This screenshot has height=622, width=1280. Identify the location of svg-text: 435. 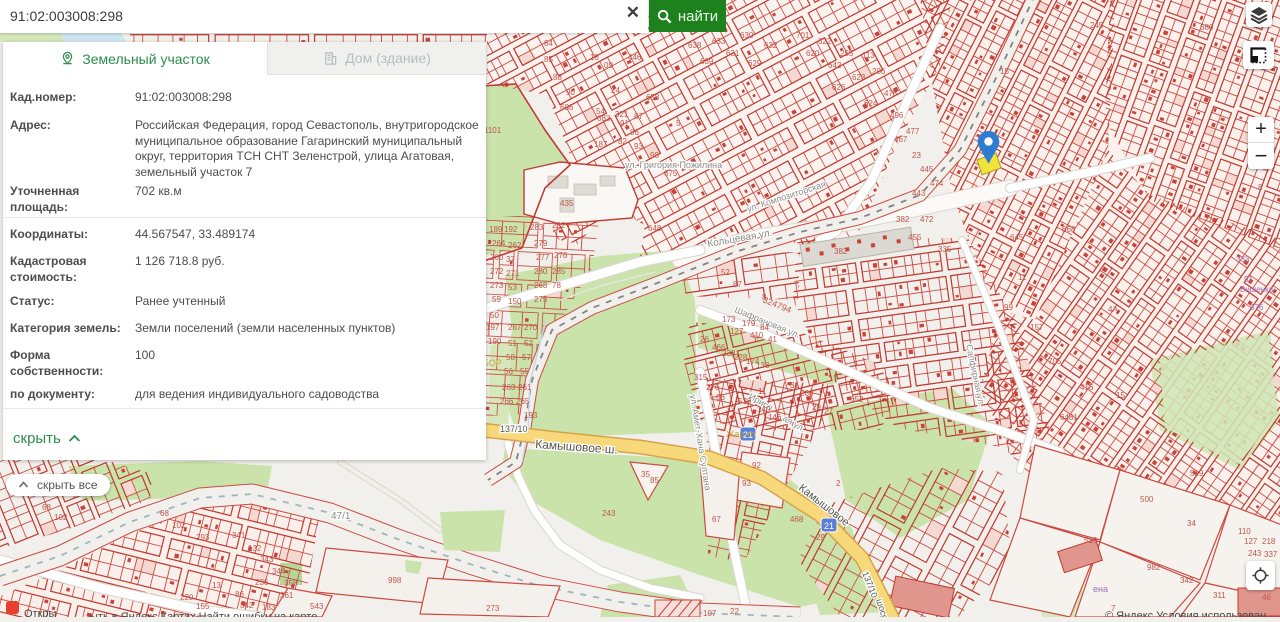
(567, 203).